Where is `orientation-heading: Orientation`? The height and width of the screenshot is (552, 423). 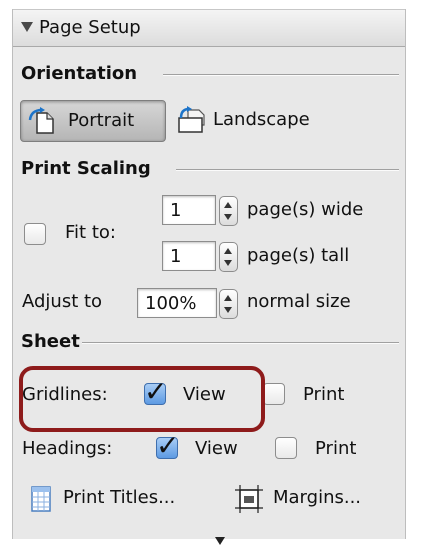 orientation-heading: Orientation is located at coordinates (79, 73).